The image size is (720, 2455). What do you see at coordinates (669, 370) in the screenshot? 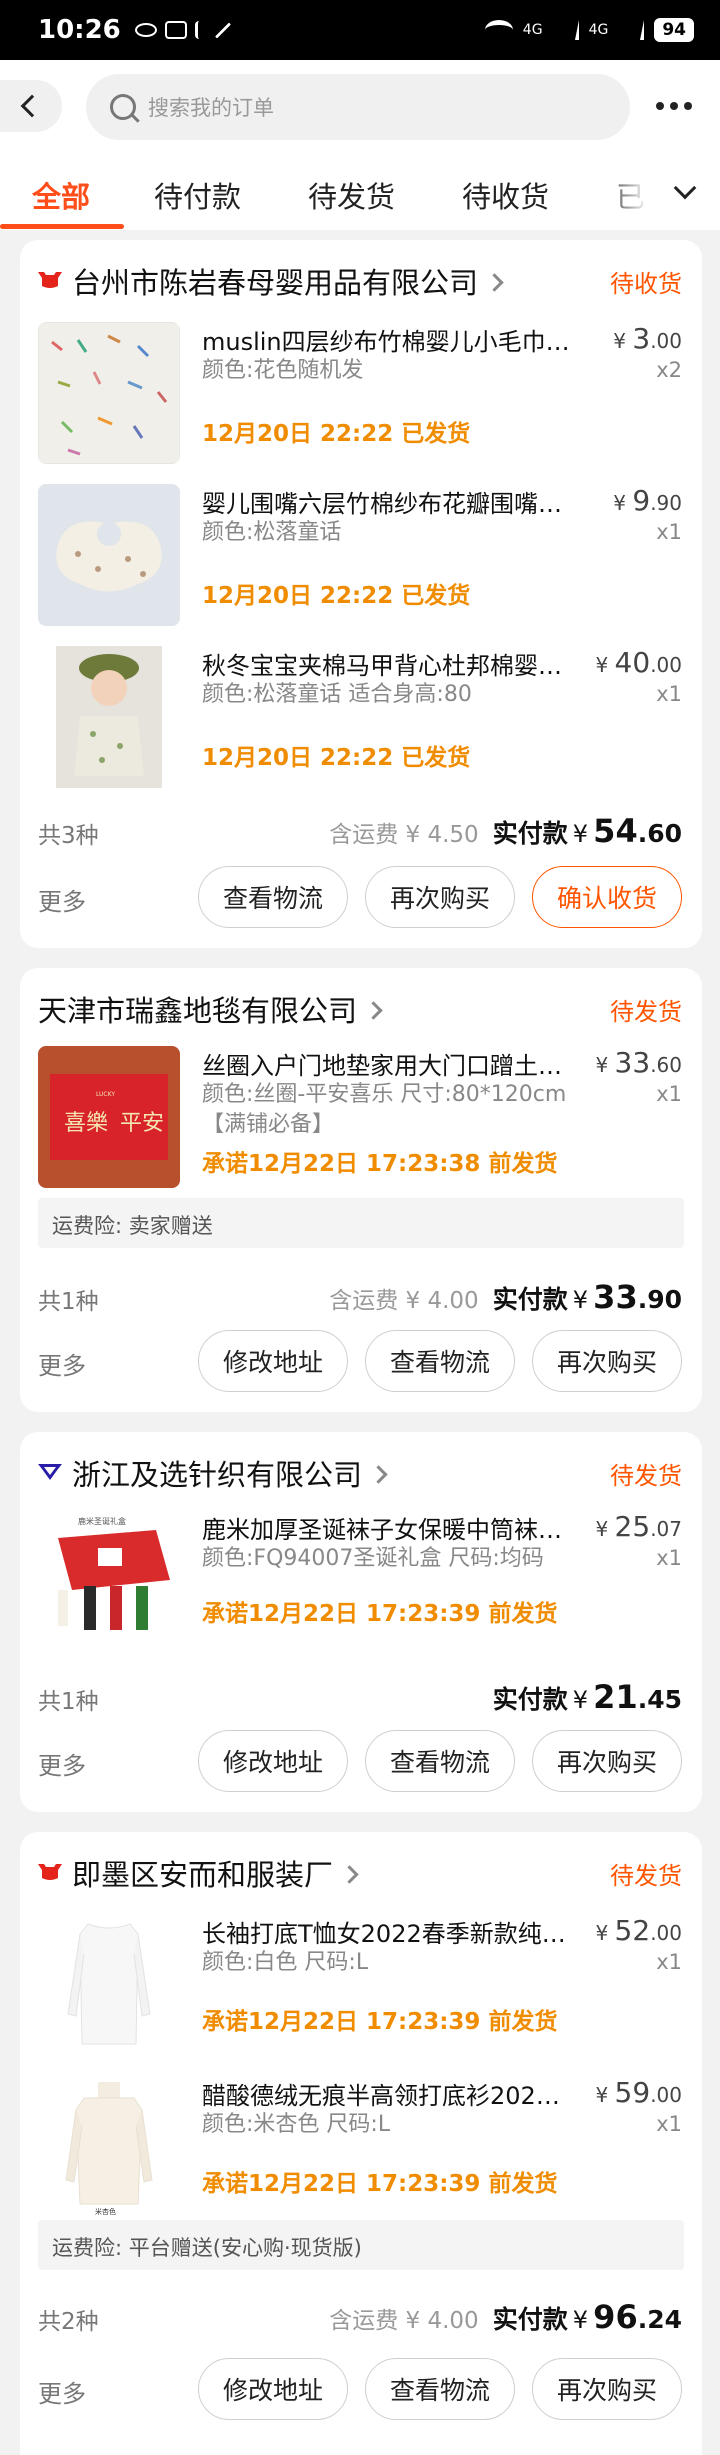
I see `item-quantity: x2` at bounding box center [669, 370].